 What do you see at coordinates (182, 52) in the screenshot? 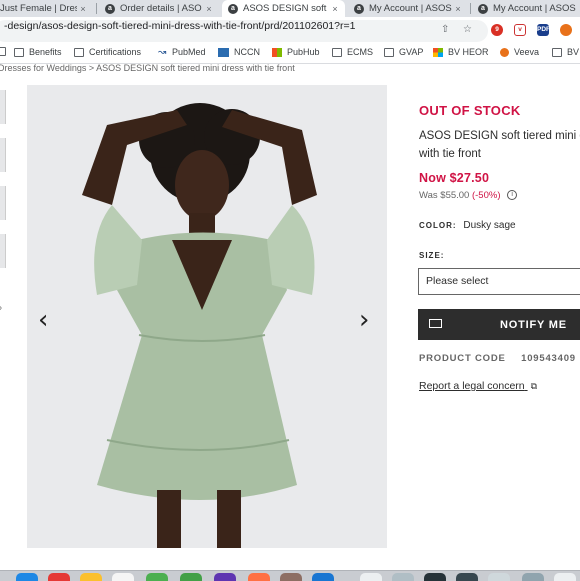
I see `bookmark-pubmed: ↝ PubMed` at bounding box center [182, 52].